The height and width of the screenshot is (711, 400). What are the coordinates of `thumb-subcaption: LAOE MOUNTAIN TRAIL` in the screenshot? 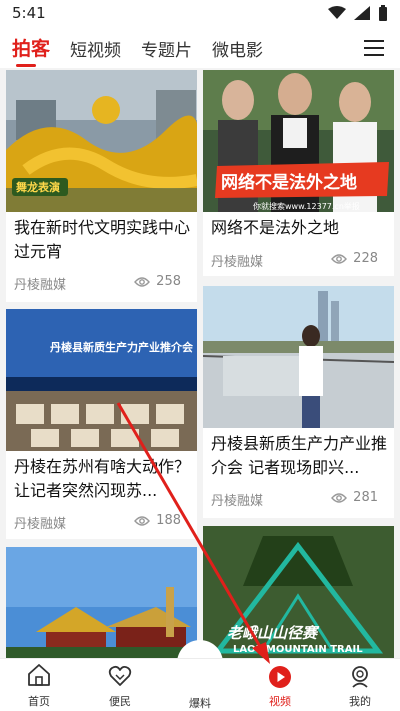 It's located at (298, 649).